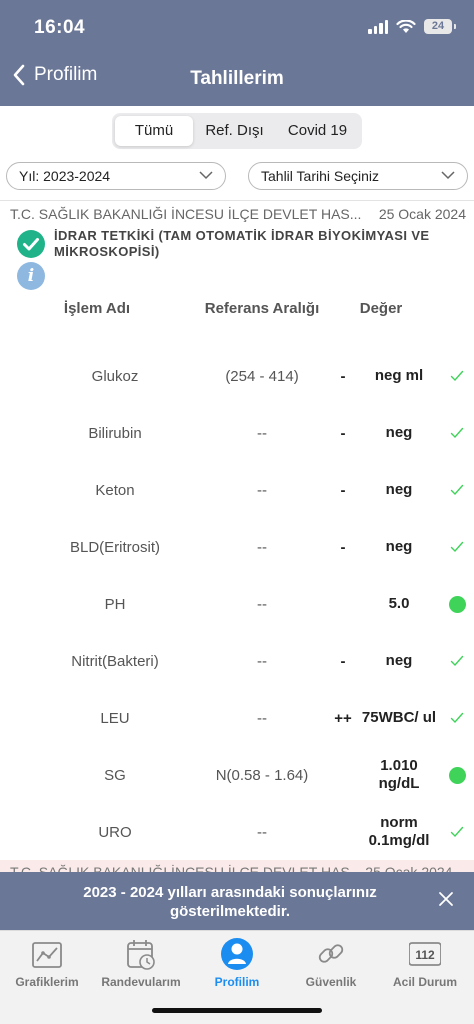  I want to click on column-header-name: İşlem Adı, so click(97, 308).